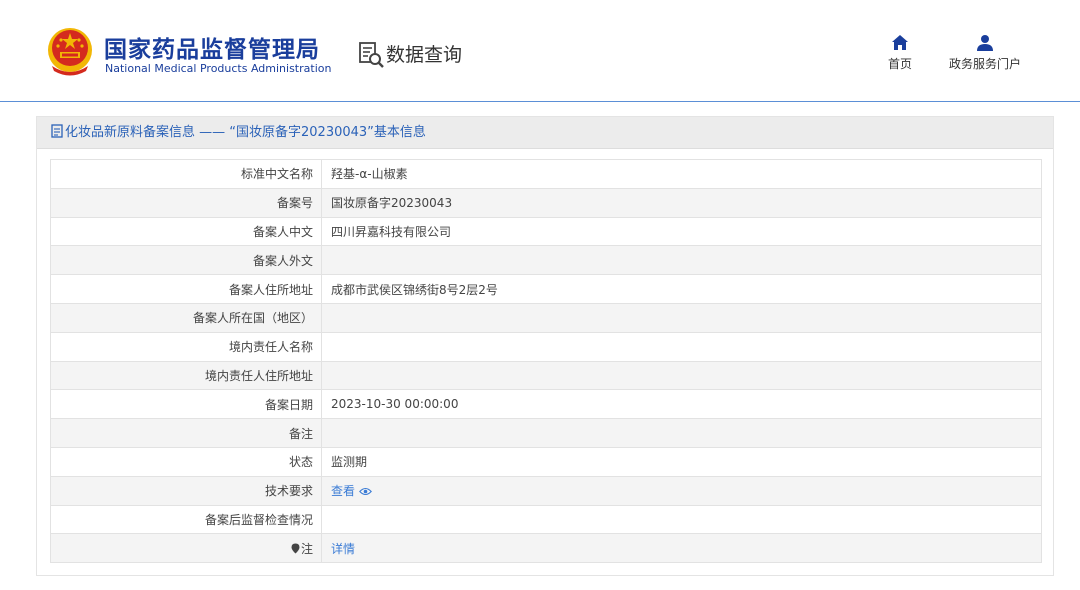 This screenshot has height=590, width=1080. What do you see at coordinates (365, 491) in the screenshot?
I see `eye-icon` at bounding box center [365, 491].